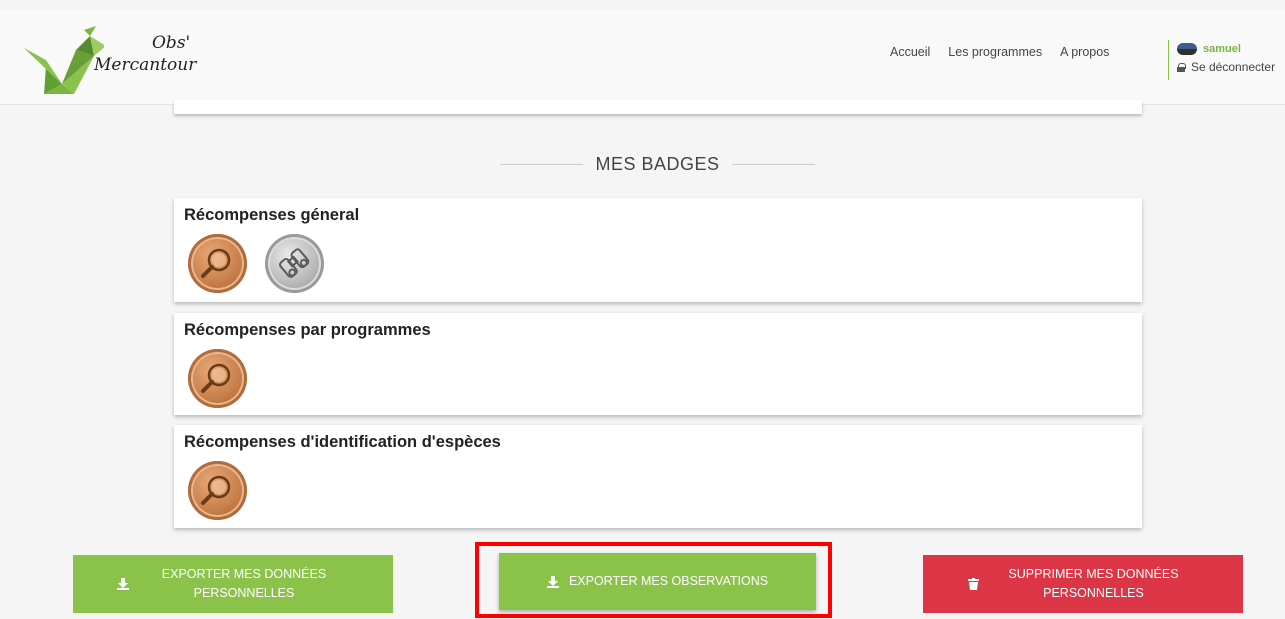 This screenshot has width=1285, height=619. What do you see at coordinates (65, 60) in the screenshot?
I see `dragon-logo-icon` at bounding box center [65, 60].